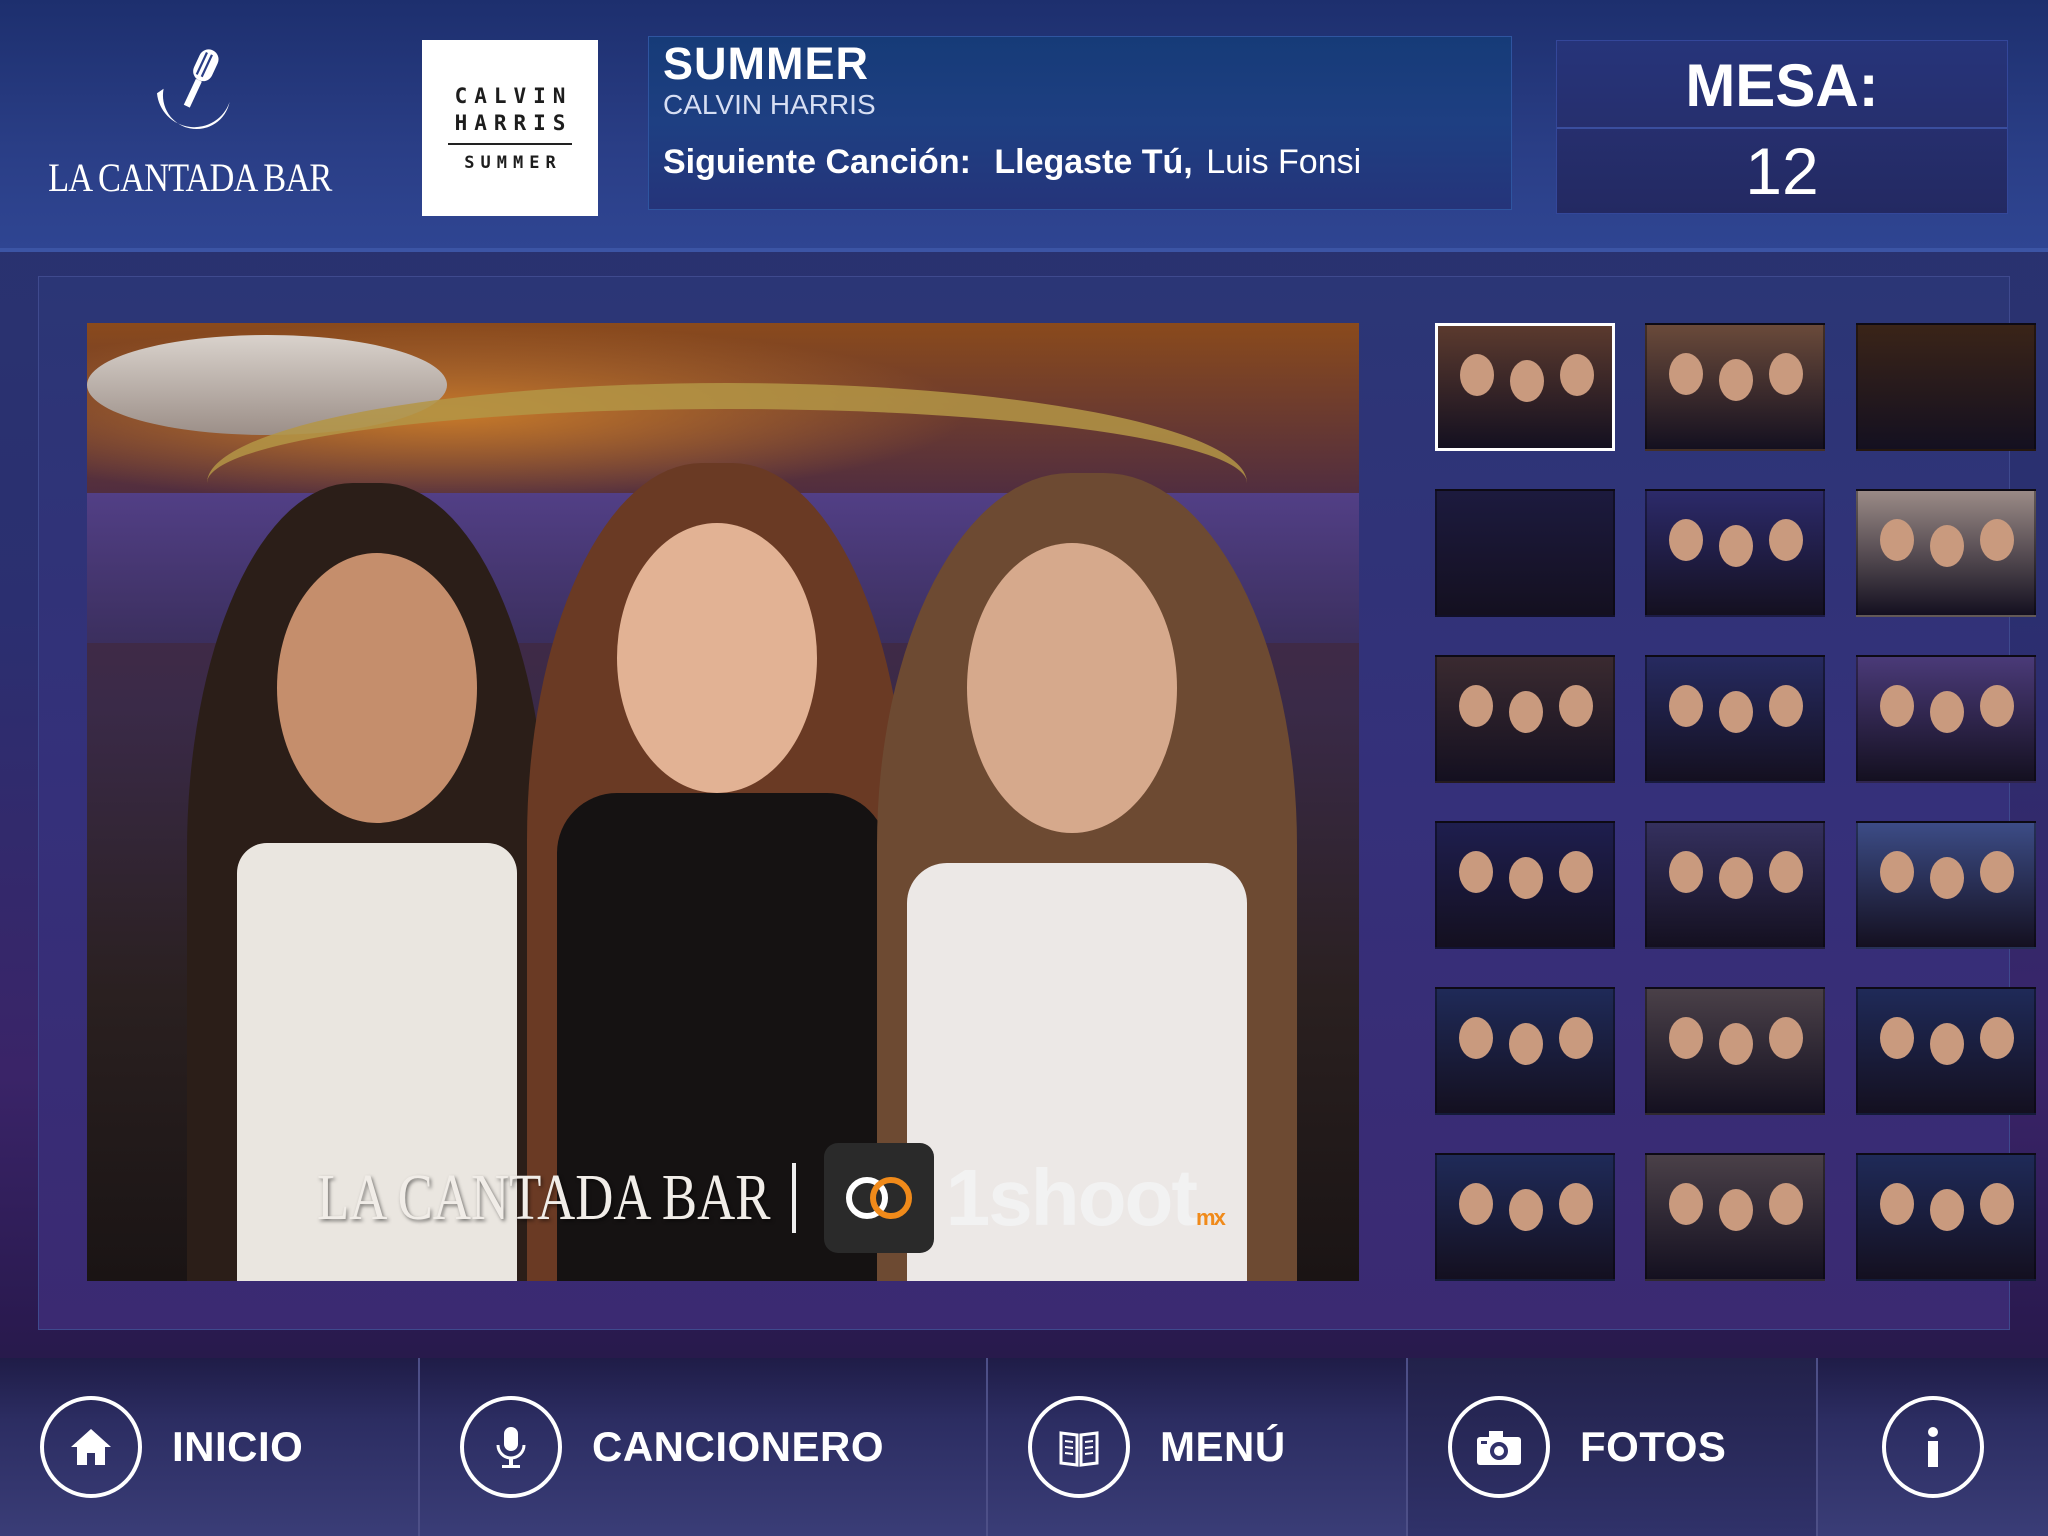 This screenshot has height=1536, width=2048. What do you see at coordinates (738, 1446) in the screenshot?
I see `nav-cancionero-label: CANCIONERO` at bounding box center [738, 1446].